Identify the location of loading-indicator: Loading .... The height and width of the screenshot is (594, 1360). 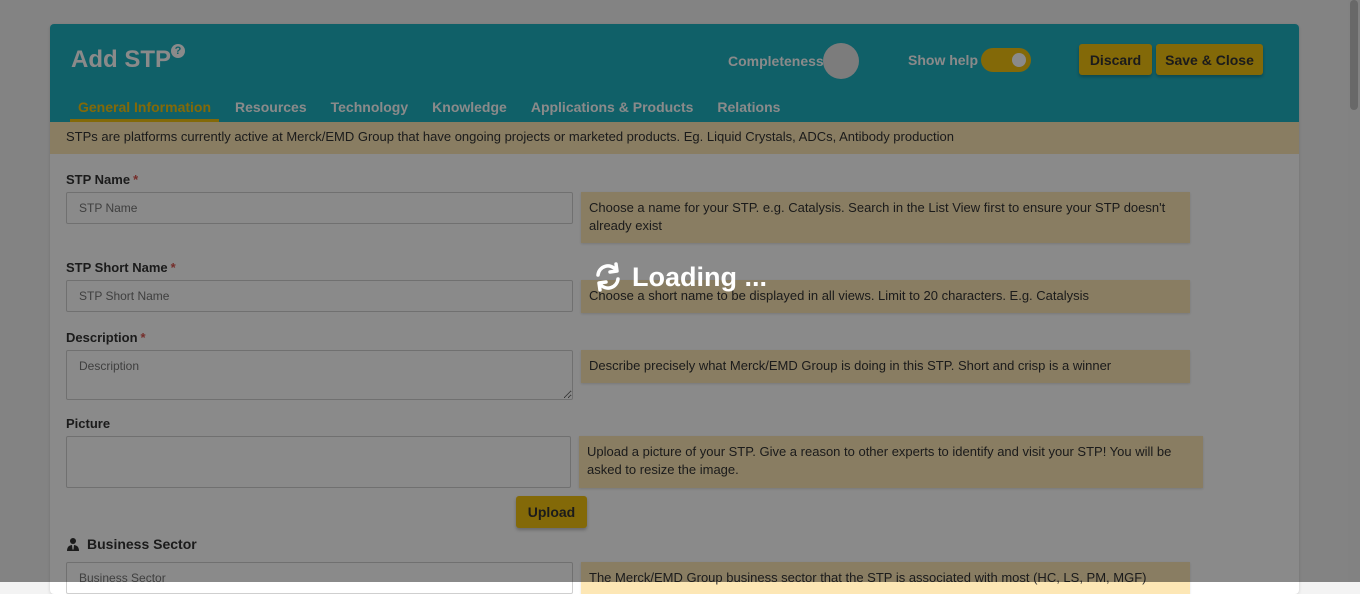
(679, 277).